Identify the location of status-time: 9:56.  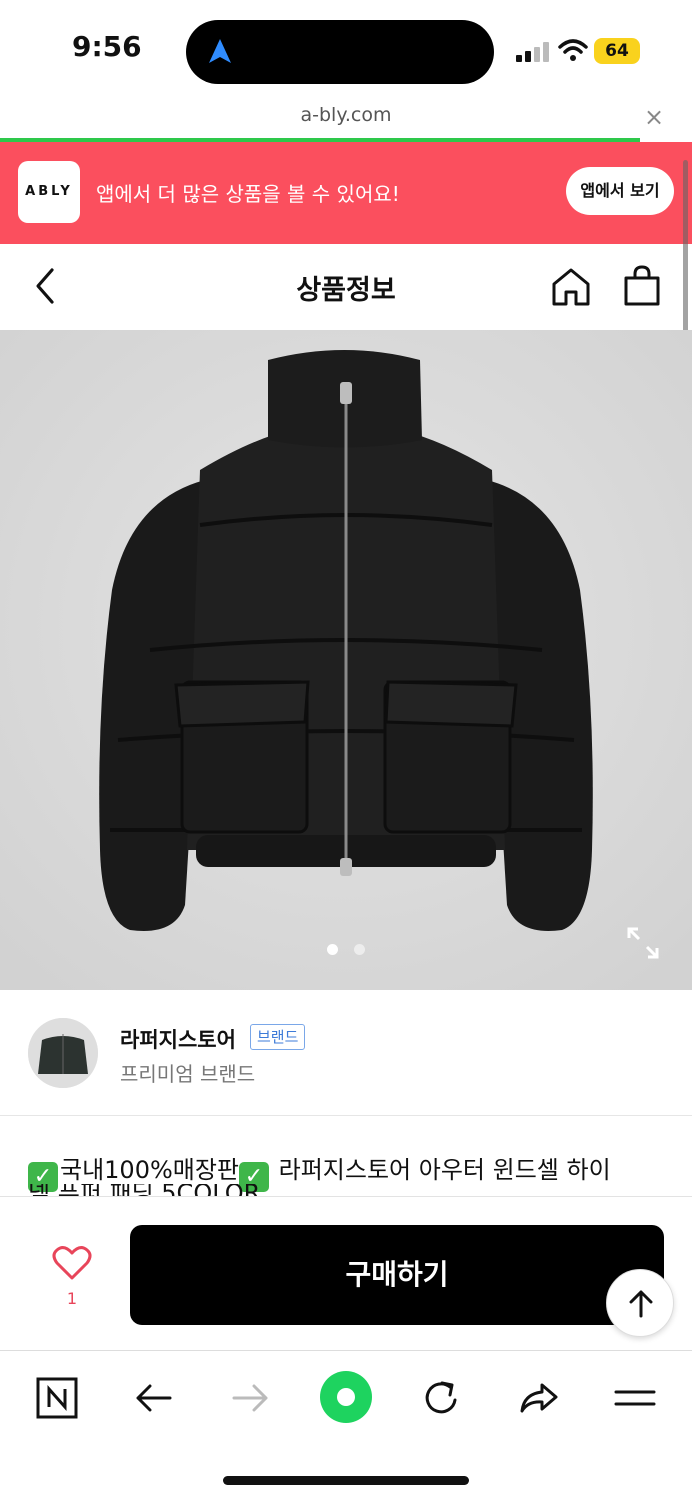
(107, 46).